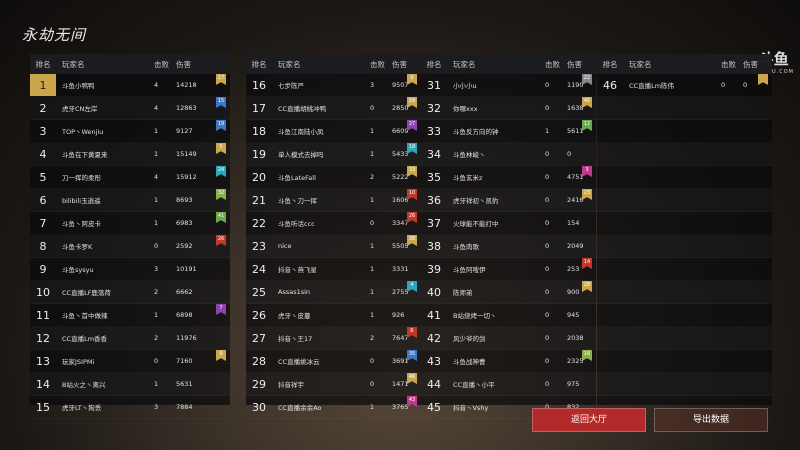 The height and width of the screenshot is (450, 800). I want to click on kills-cell: 4, so click(156, 108).